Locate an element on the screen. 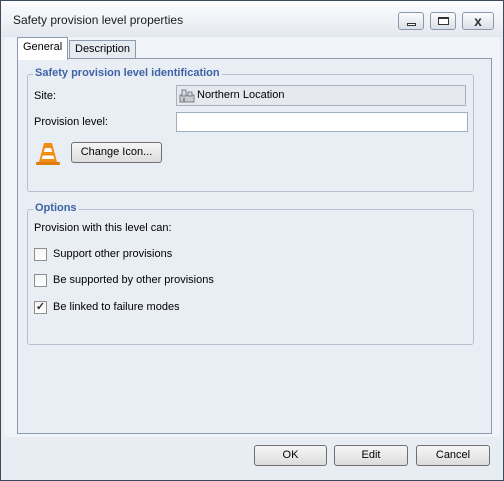 The image size is (504, 481). support-other-provisions-label: Support other provisions is located at coordinates (112, 254).